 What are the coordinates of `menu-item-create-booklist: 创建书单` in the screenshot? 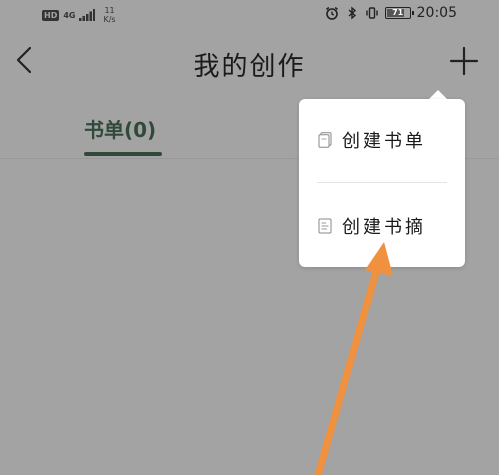 It's located at (382, 140).